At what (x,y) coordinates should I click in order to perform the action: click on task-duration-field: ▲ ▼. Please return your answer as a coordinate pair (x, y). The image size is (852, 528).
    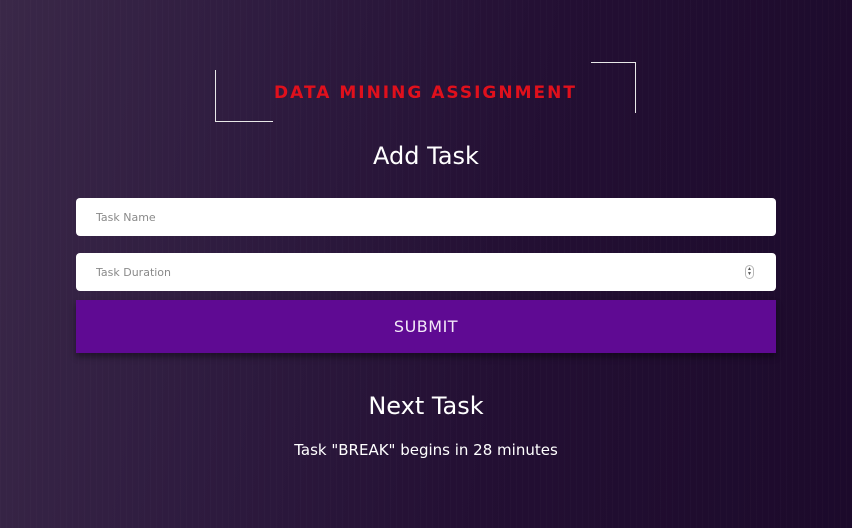
    Looking at the image, I should click on (426, 272).